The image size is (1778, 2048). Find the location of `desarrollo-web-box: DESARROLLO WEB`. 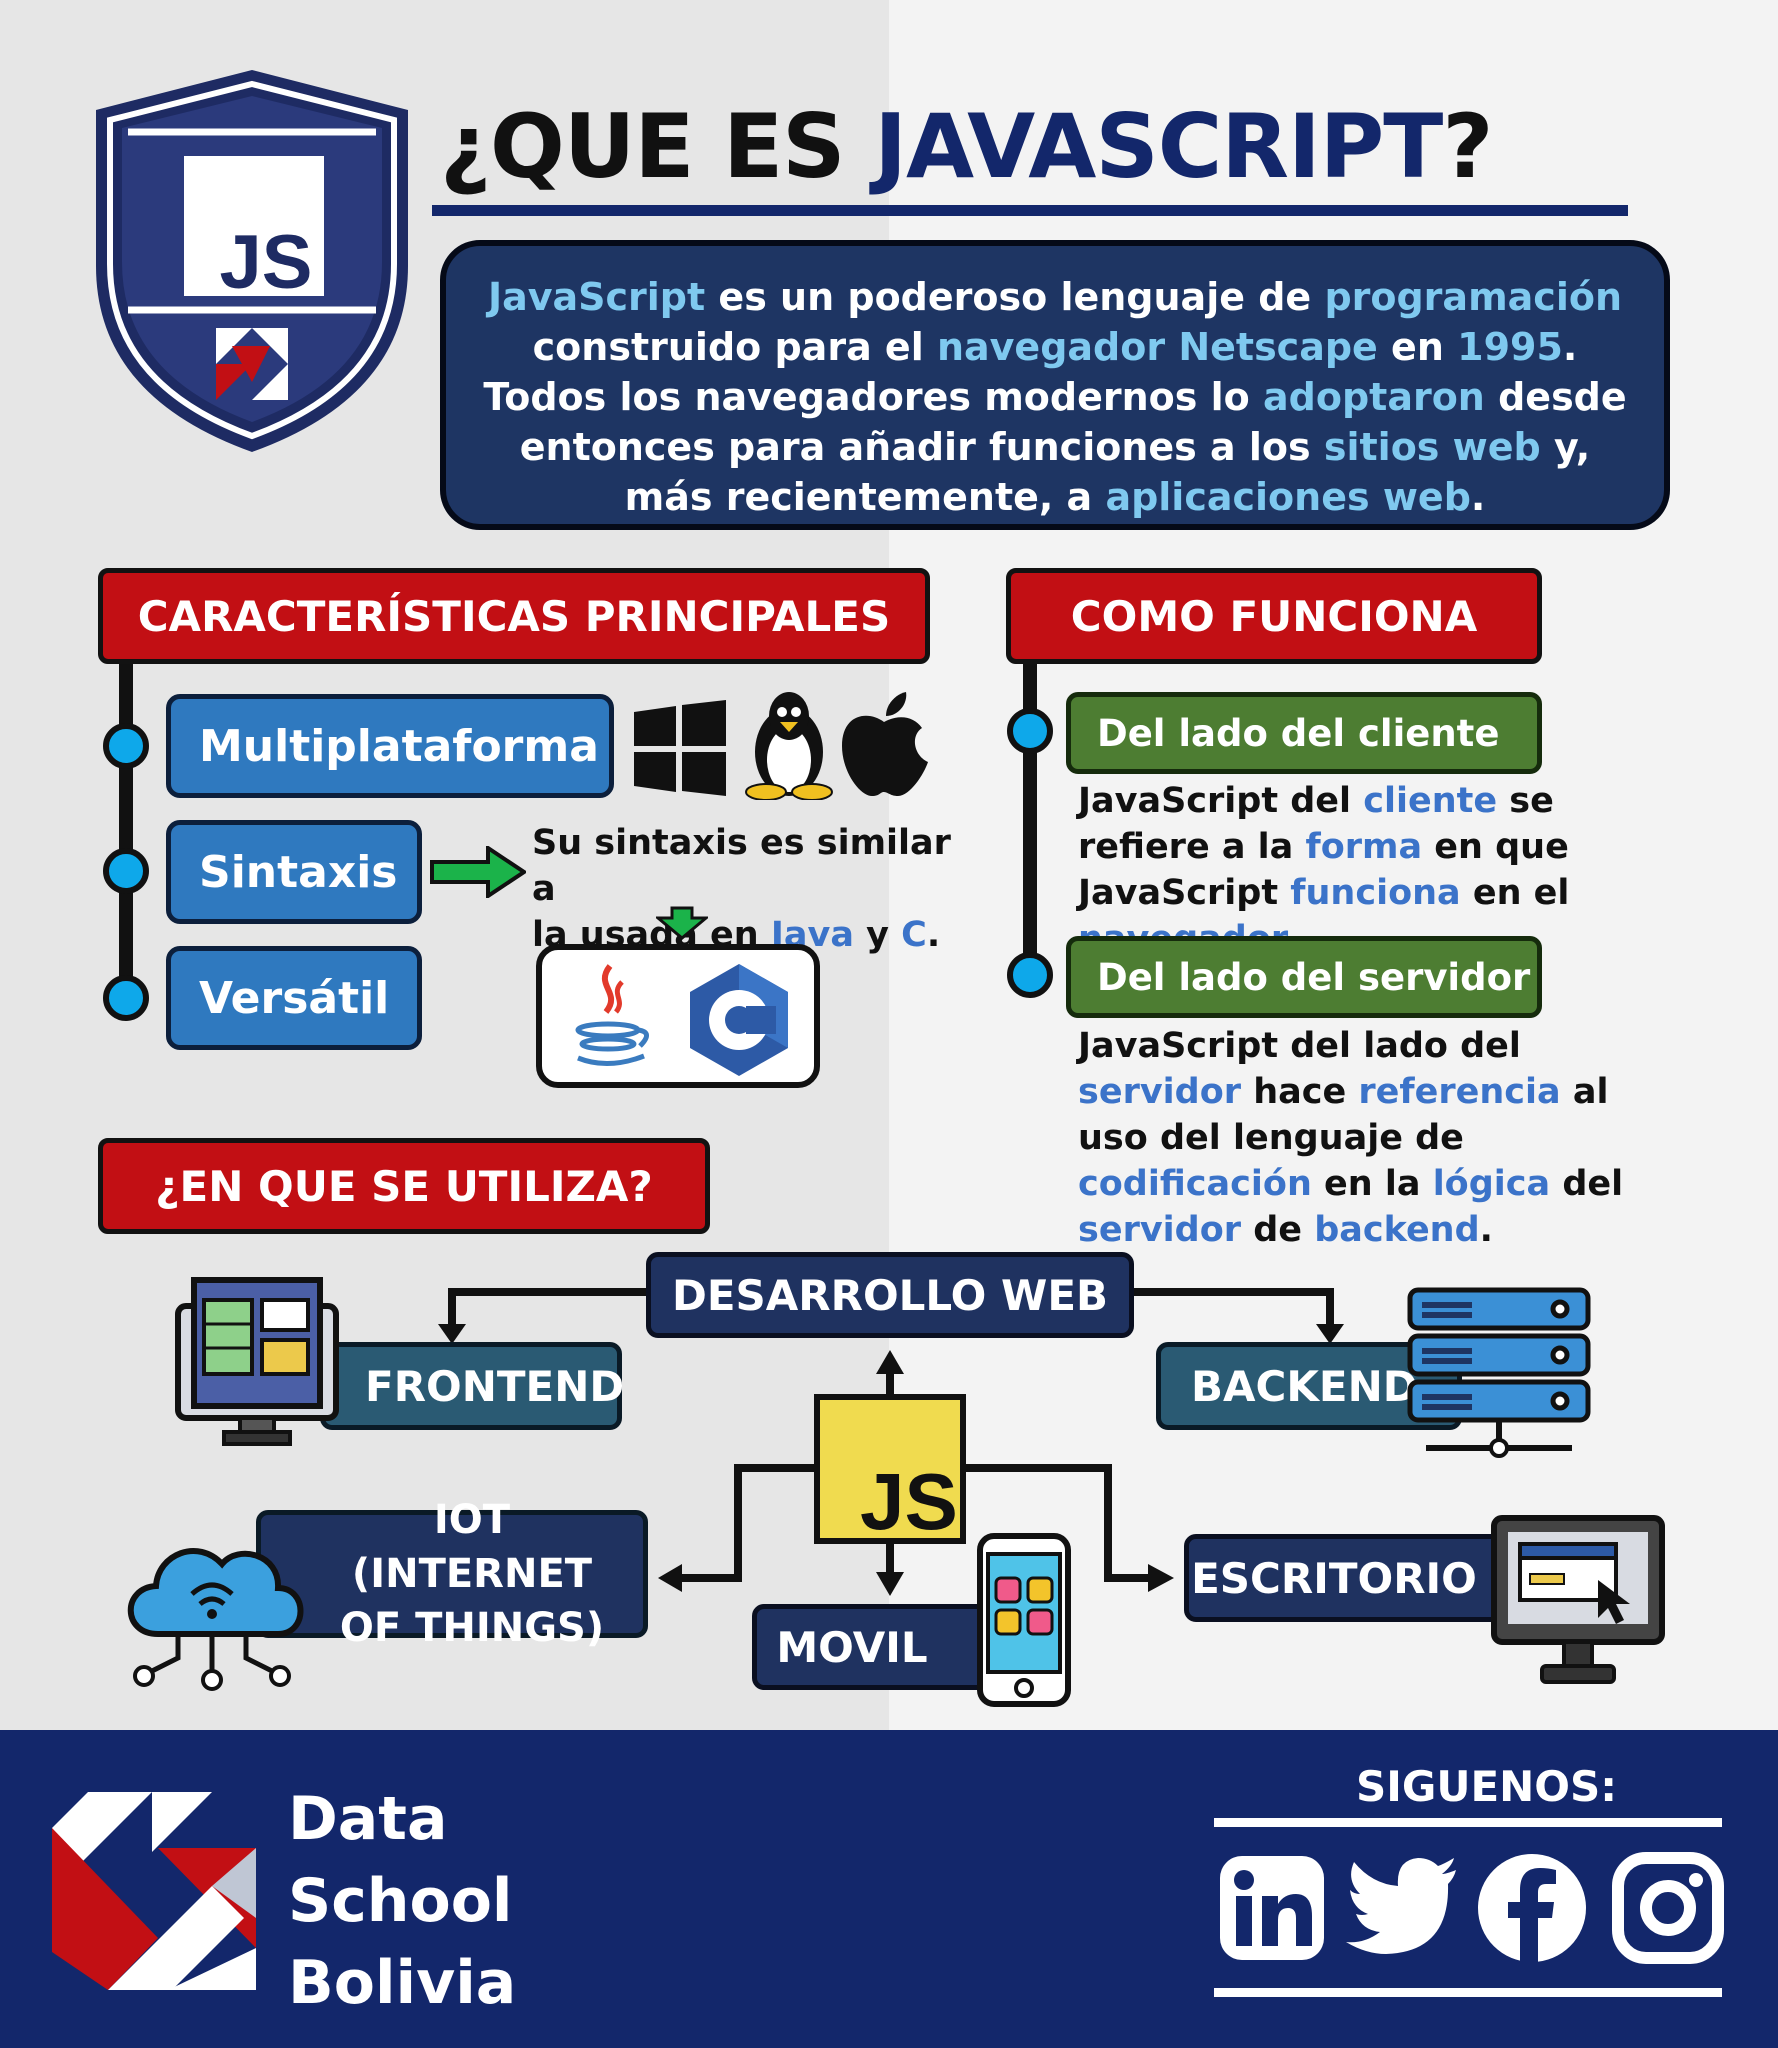

desarrollo-web-box: DESARROLLO WEB is located at coordinates (890, 1295).